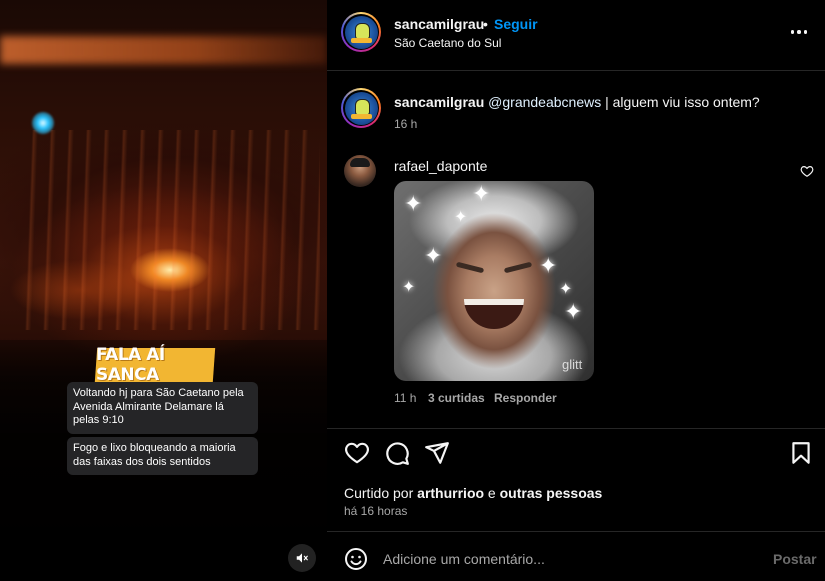 The width and height of the screenshot is (825, 581). Describe the element at coordinates (792, 32) in the screenshot. I see `more-horizontal-icon` at that location.